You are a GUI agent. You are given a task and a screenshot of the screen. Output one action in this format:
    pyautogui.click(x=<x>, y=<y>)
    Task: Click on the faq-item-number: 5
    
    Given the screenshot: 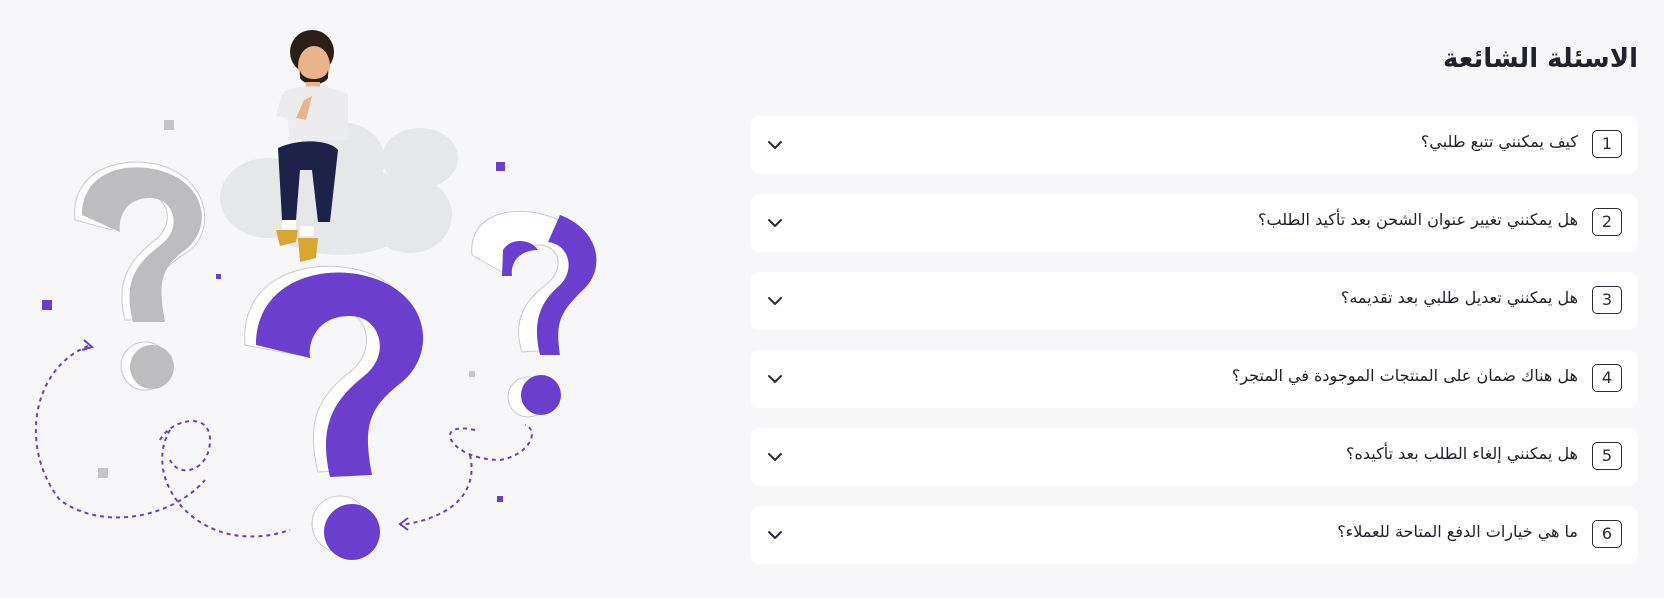 What is the action you would take?
    pyautogui.click(x=1607, y=456)
    